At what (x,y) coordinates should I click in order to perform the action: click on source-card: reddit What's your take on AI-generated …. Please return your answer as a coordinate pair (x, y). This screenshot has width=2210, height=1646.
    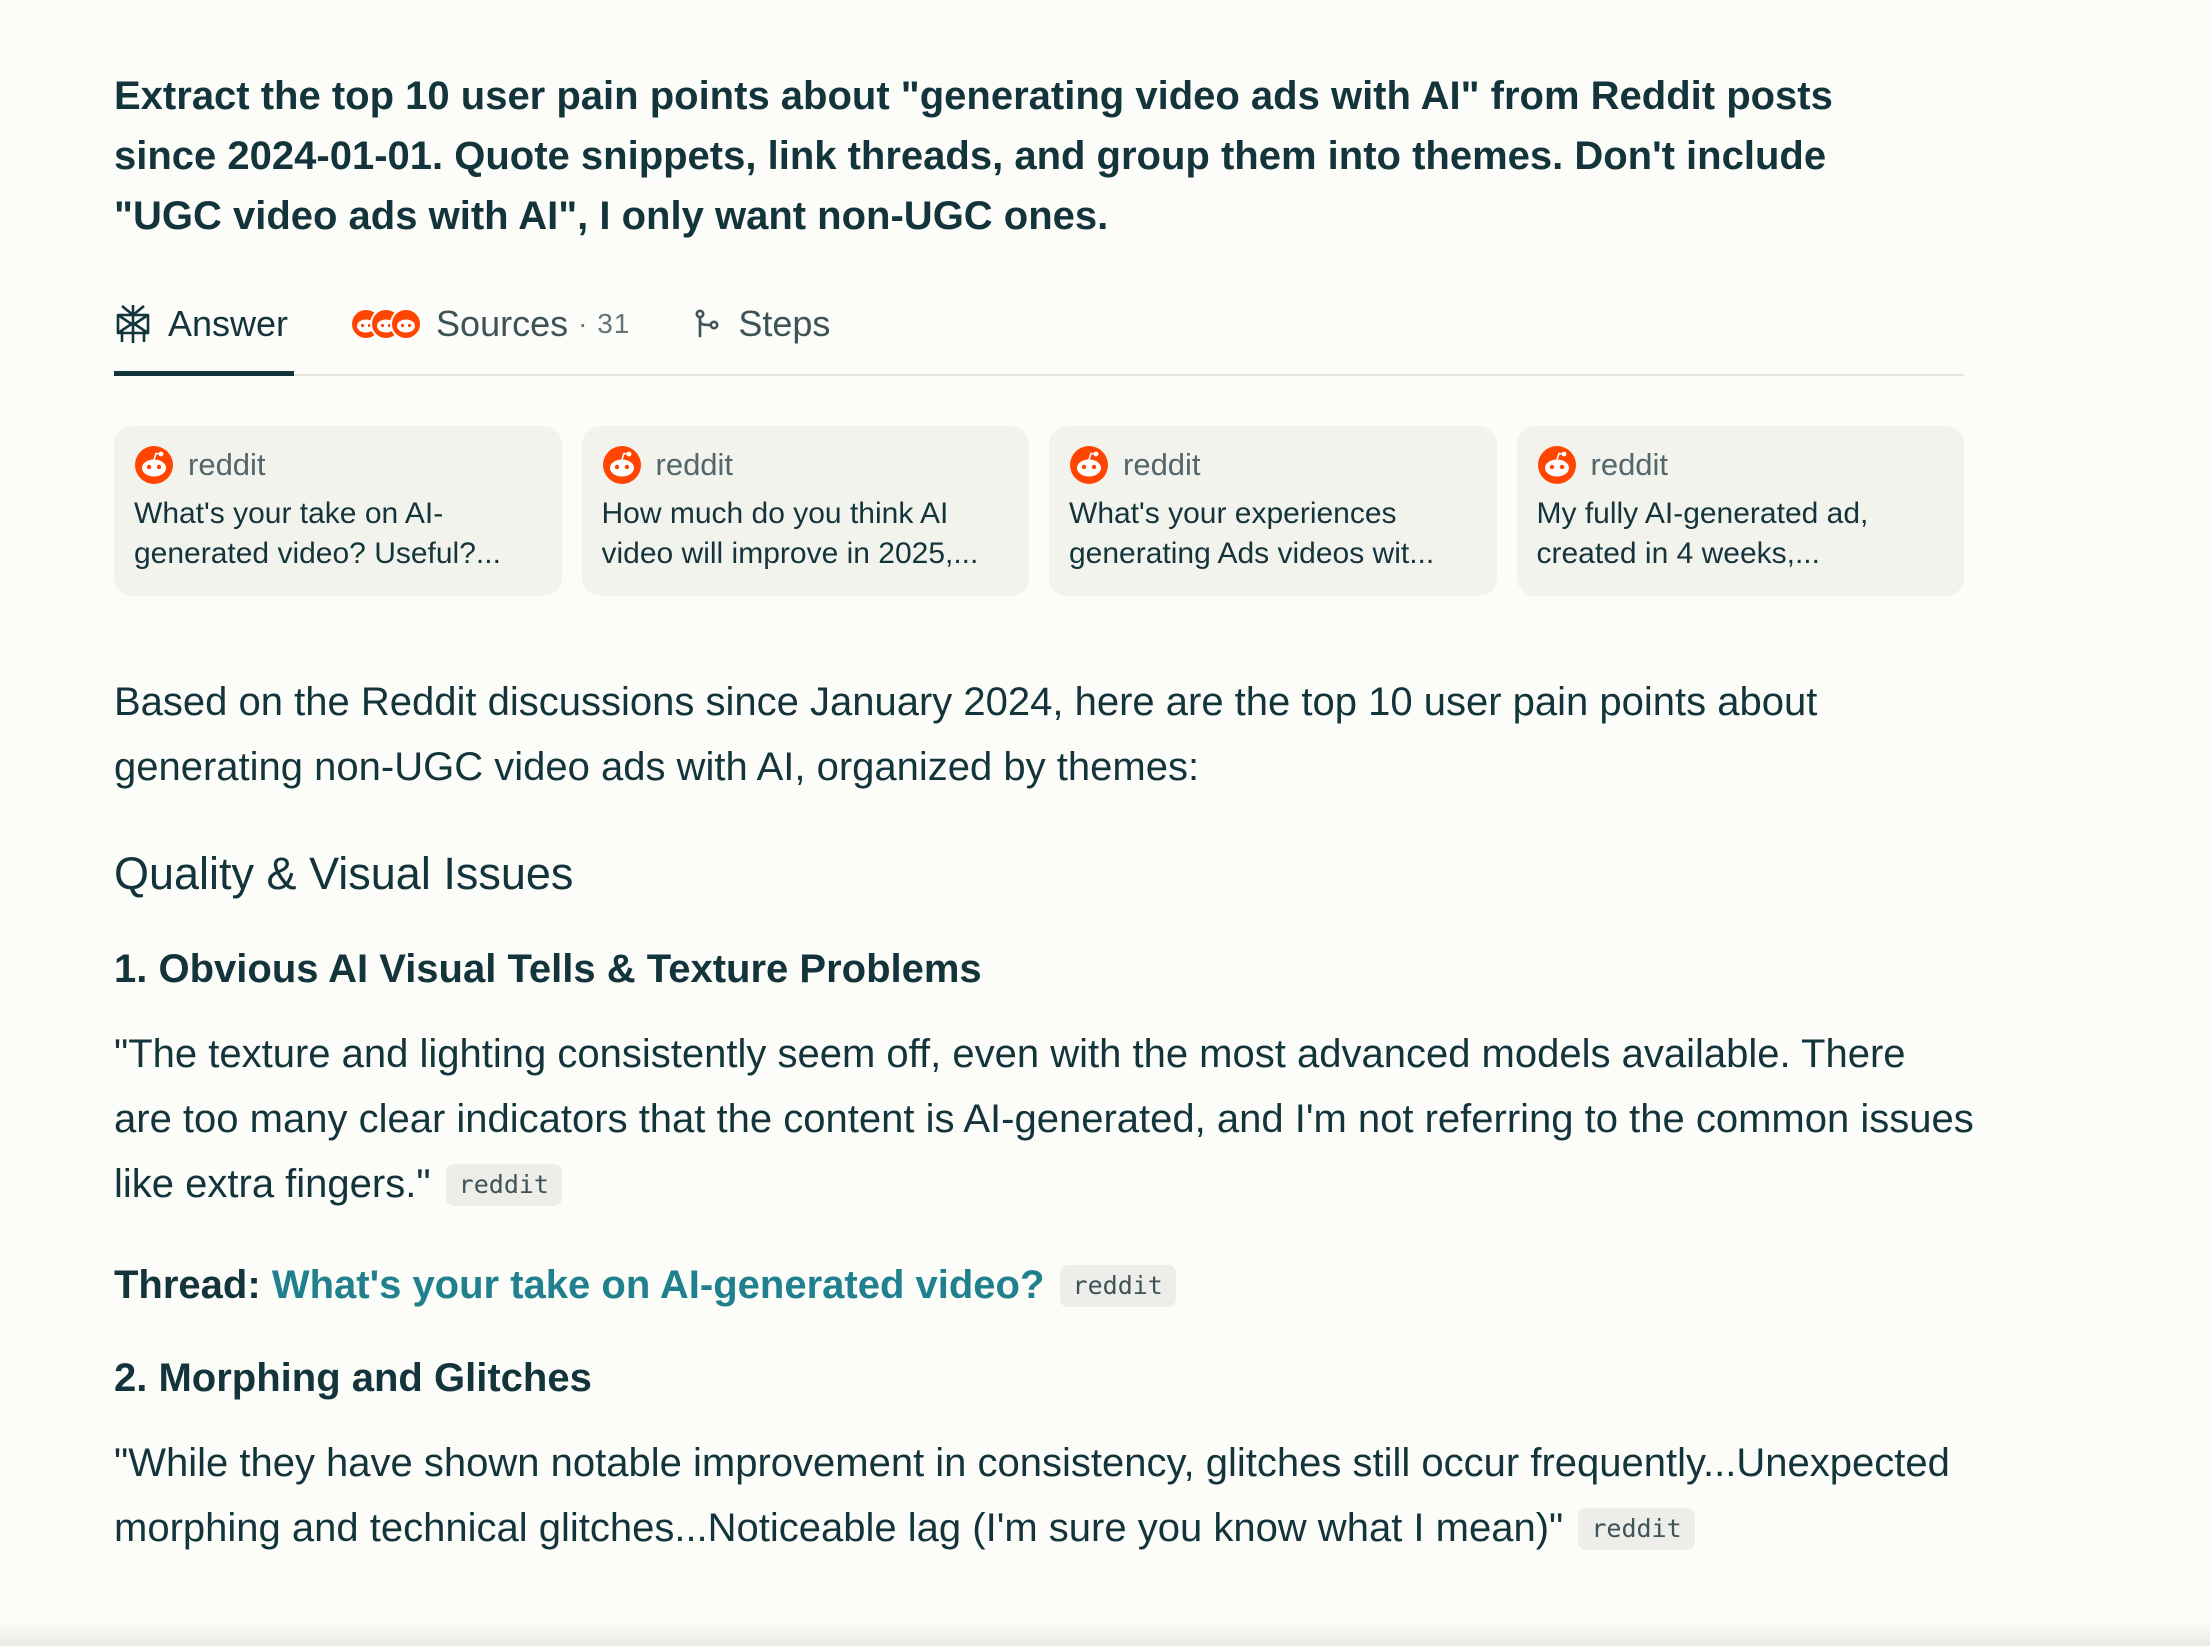
    Looking at the image, I should click on (338, 511).